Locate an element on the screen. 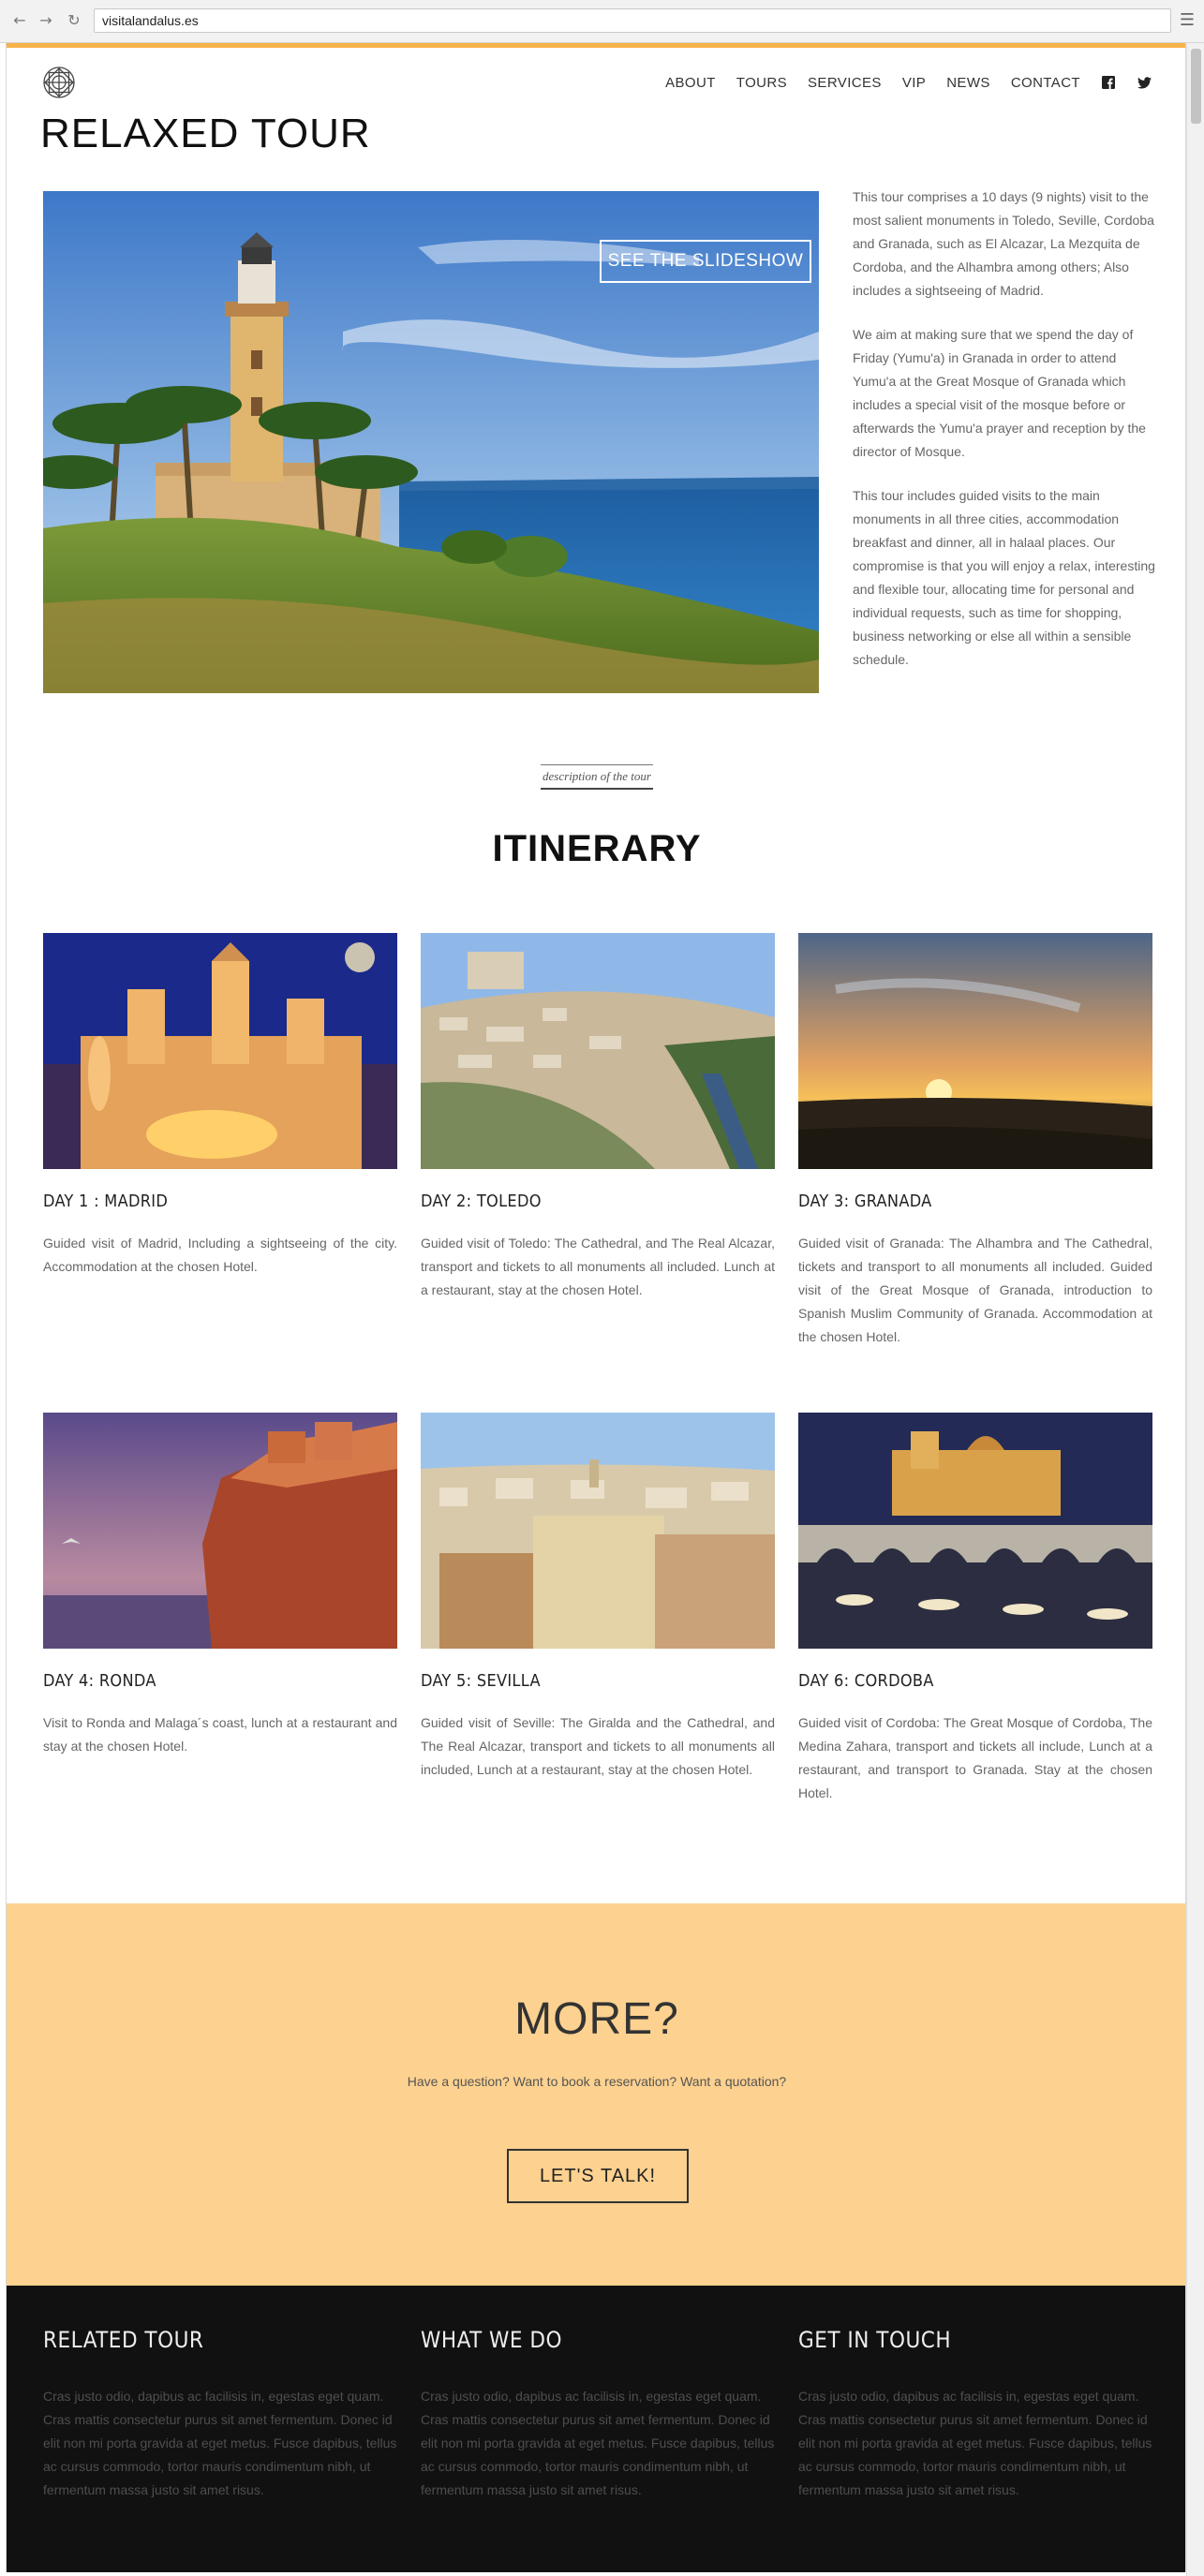  address-bar: visitalandalus.es is located at coordinates (632, 20).